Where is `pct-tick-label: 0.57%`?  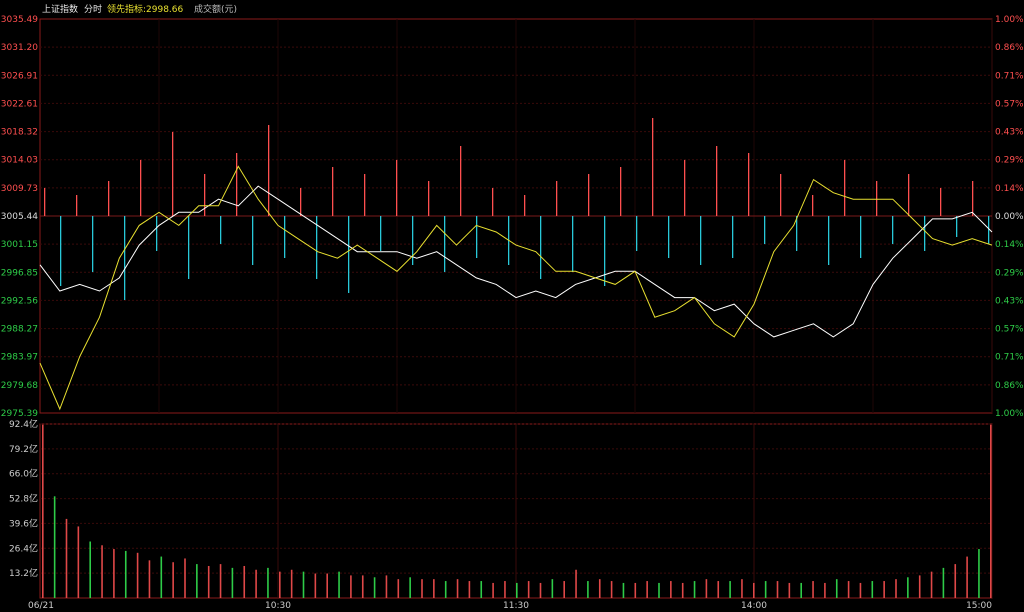 pct-tick-label: 0.57% is located at coordinates (1009, 330).